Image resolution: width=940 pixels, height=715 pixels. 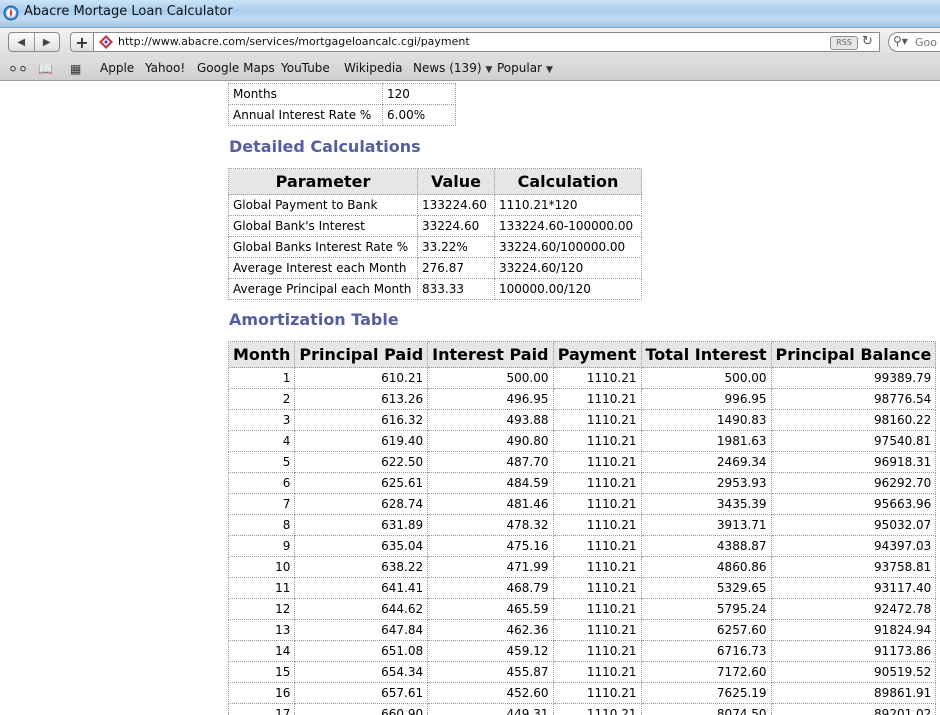 What do you see at coordinates (373, 68) in the screenshot?
I see `bookmark-wikipedia: Wikipedia` at bounding box center [373, 68].